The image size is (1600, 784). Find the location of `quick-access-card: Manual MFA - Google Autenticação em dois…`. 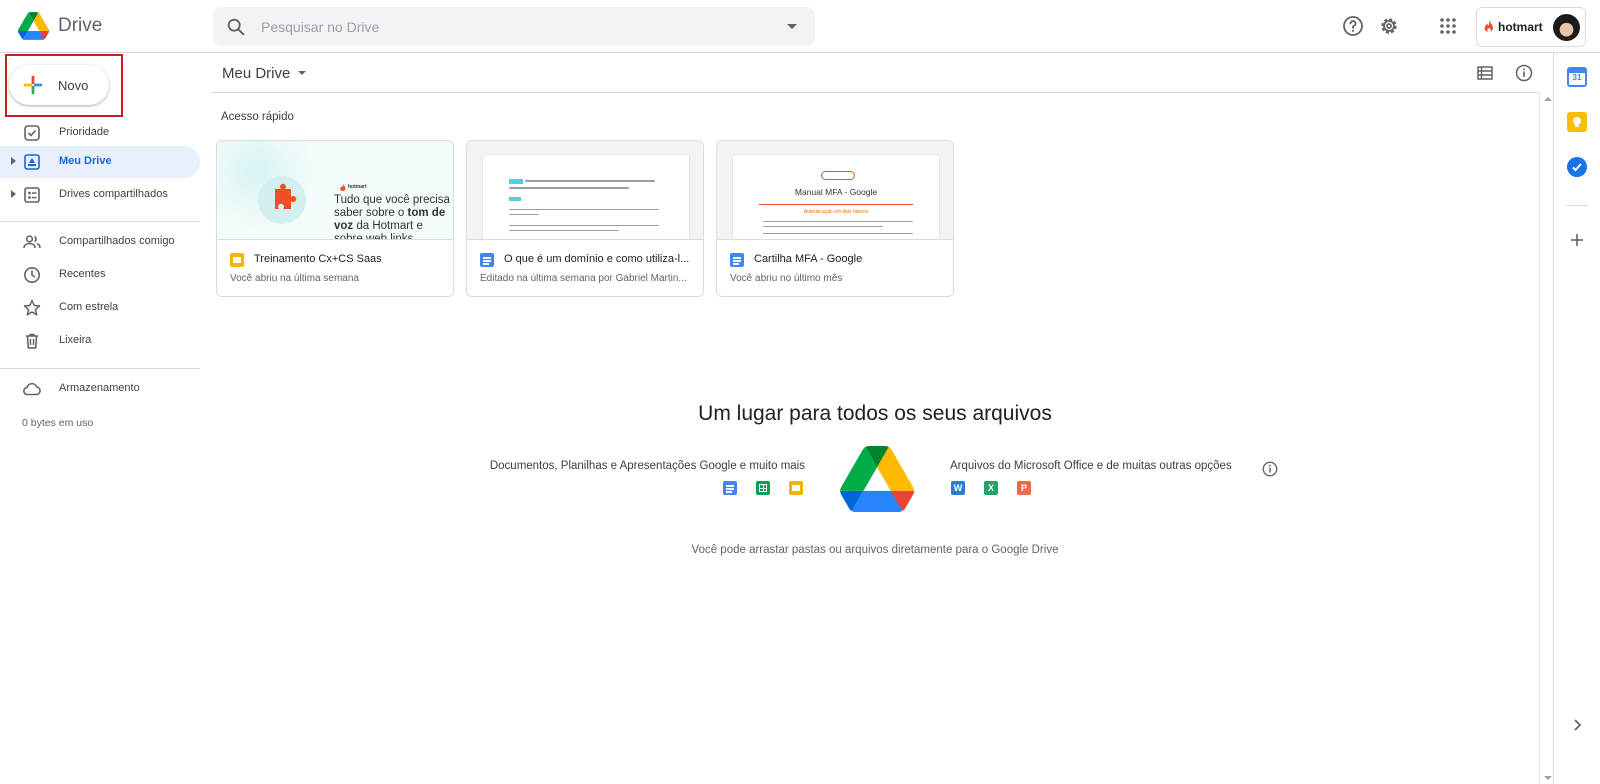

quick-access-card: Manual MFA - Google Autenticação em dois… is located at coordinates (835, 218).